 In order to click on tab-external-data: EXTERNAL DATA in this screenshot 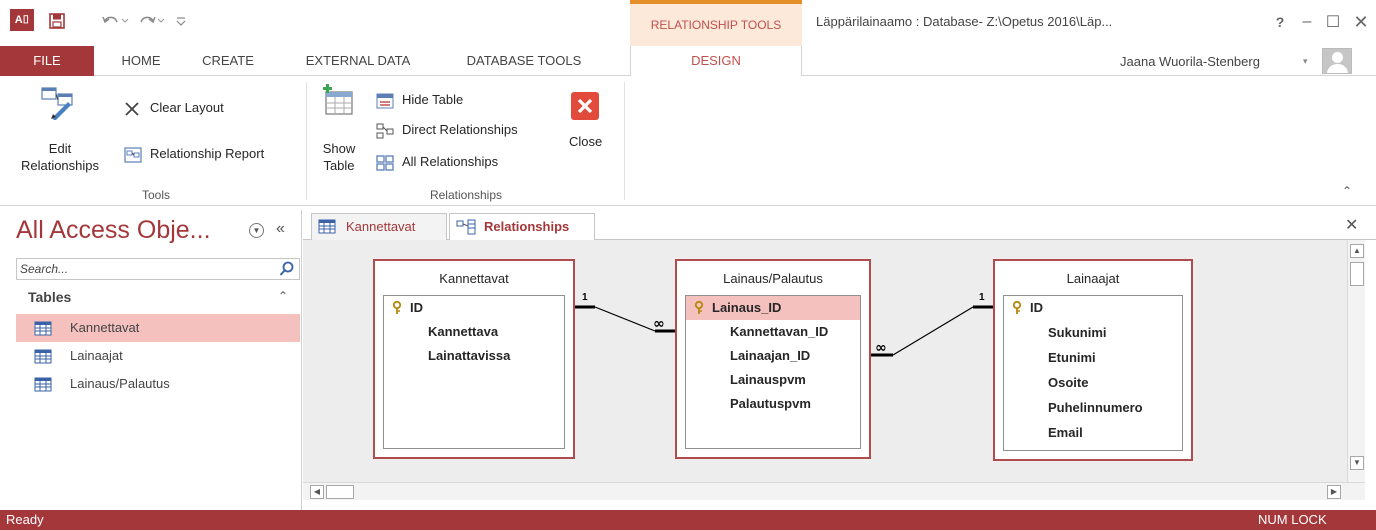, I will do `click(358, 61)`.